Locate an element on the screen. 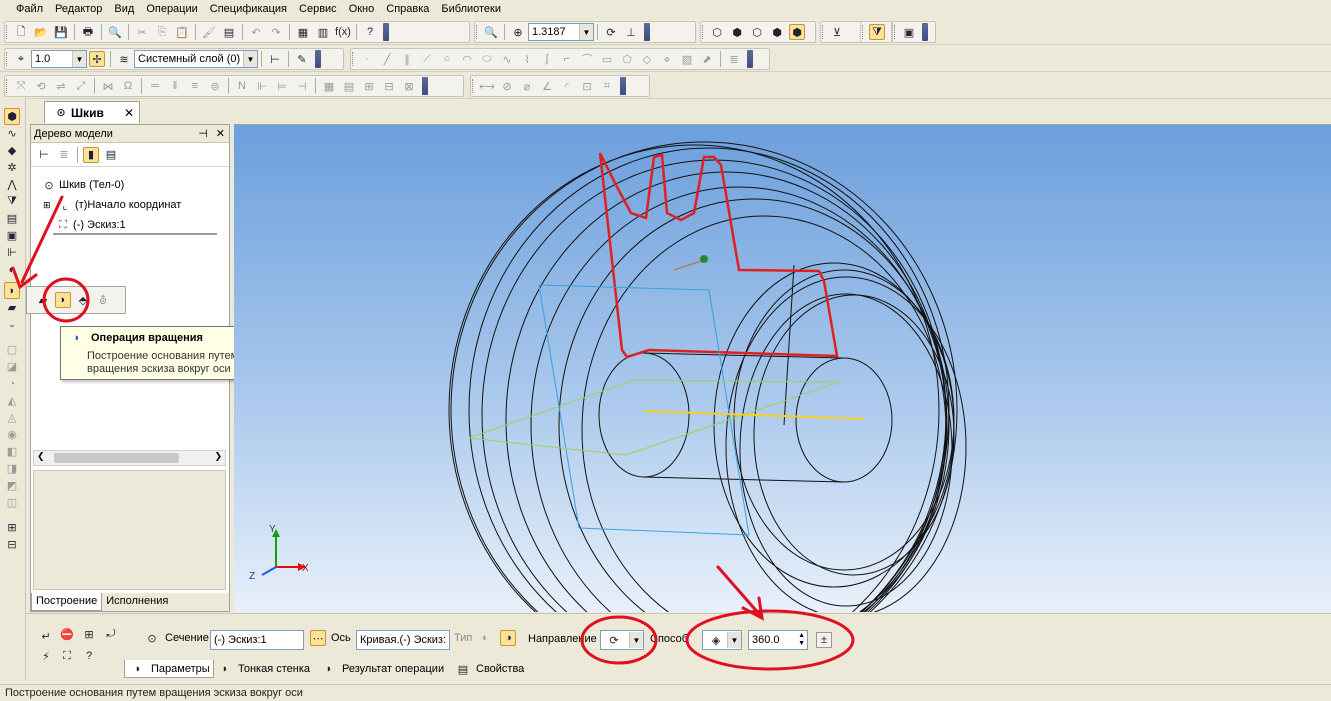 This screenshot has width=1331, height=701. spec-icon: ▣ is located at coordinates (12, 235).